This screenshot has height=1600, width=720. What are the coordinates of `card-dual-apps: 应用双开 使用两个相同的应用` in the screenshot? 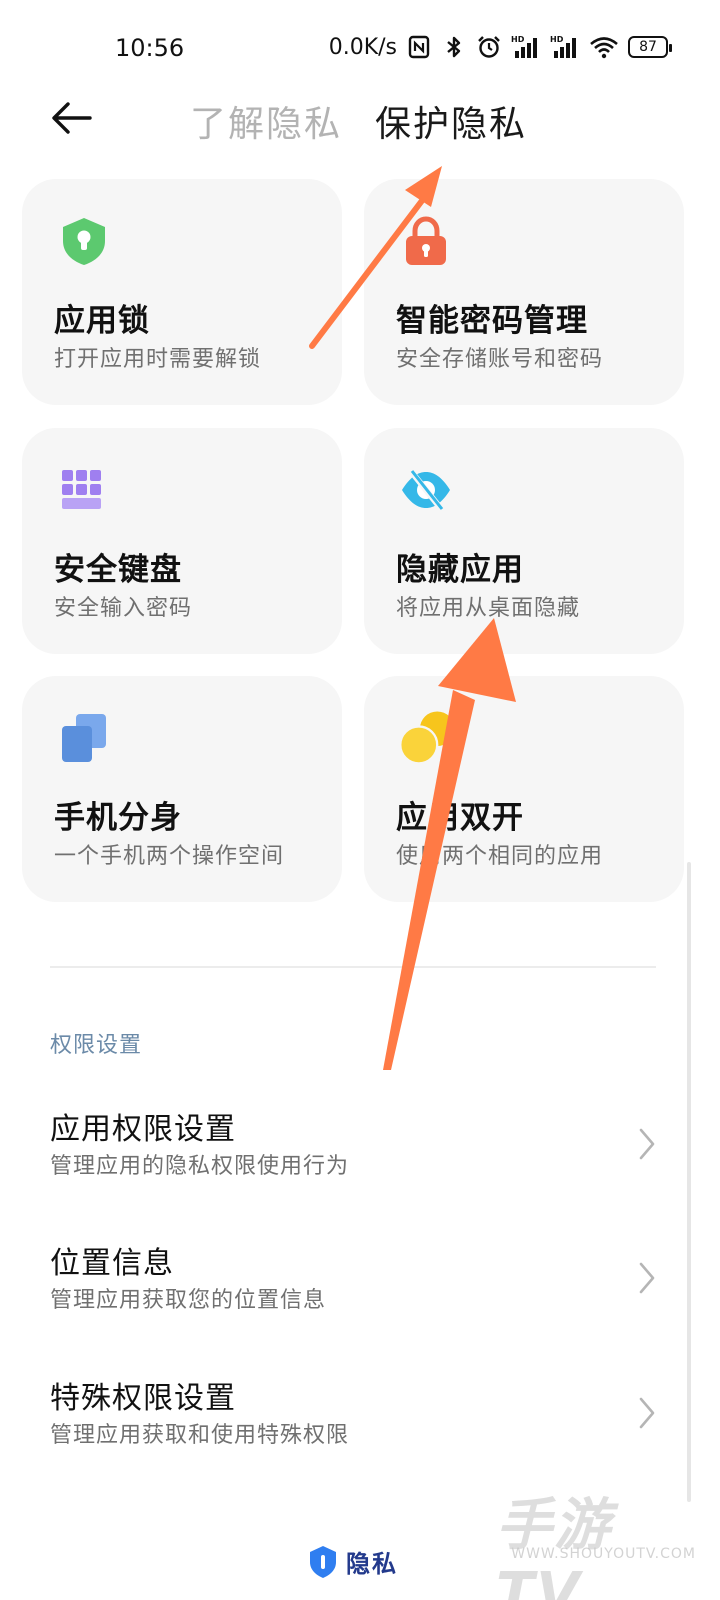 It's located at (524, 789).